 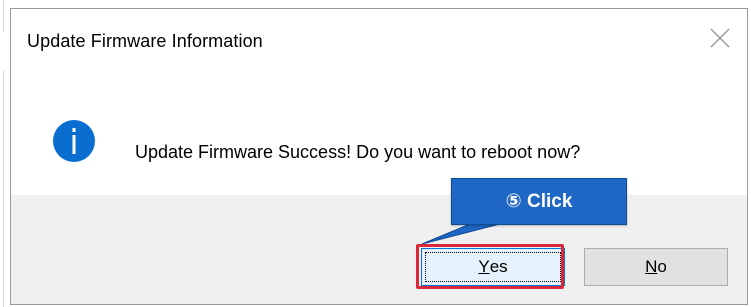 I want to click on click-callout: ⑤ Click, so click(x=539, y=201).